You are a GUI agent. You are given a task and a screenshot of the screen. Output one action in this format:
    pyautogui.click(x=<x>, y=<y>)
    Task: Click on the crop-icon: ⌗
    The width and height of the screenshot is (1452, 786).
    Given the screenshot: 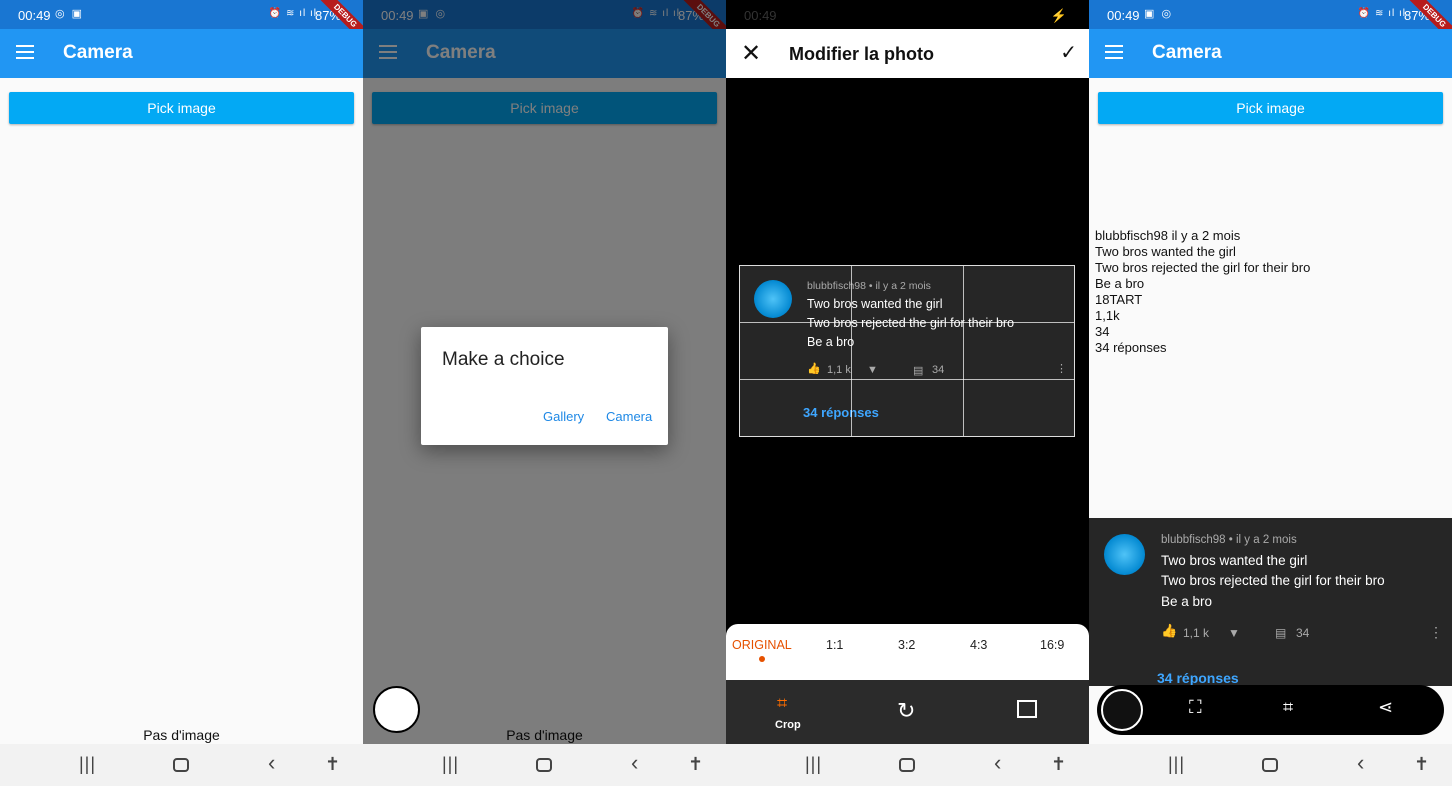 What is the action you would take?
    pyautogui.click(x=782, y=703)
    